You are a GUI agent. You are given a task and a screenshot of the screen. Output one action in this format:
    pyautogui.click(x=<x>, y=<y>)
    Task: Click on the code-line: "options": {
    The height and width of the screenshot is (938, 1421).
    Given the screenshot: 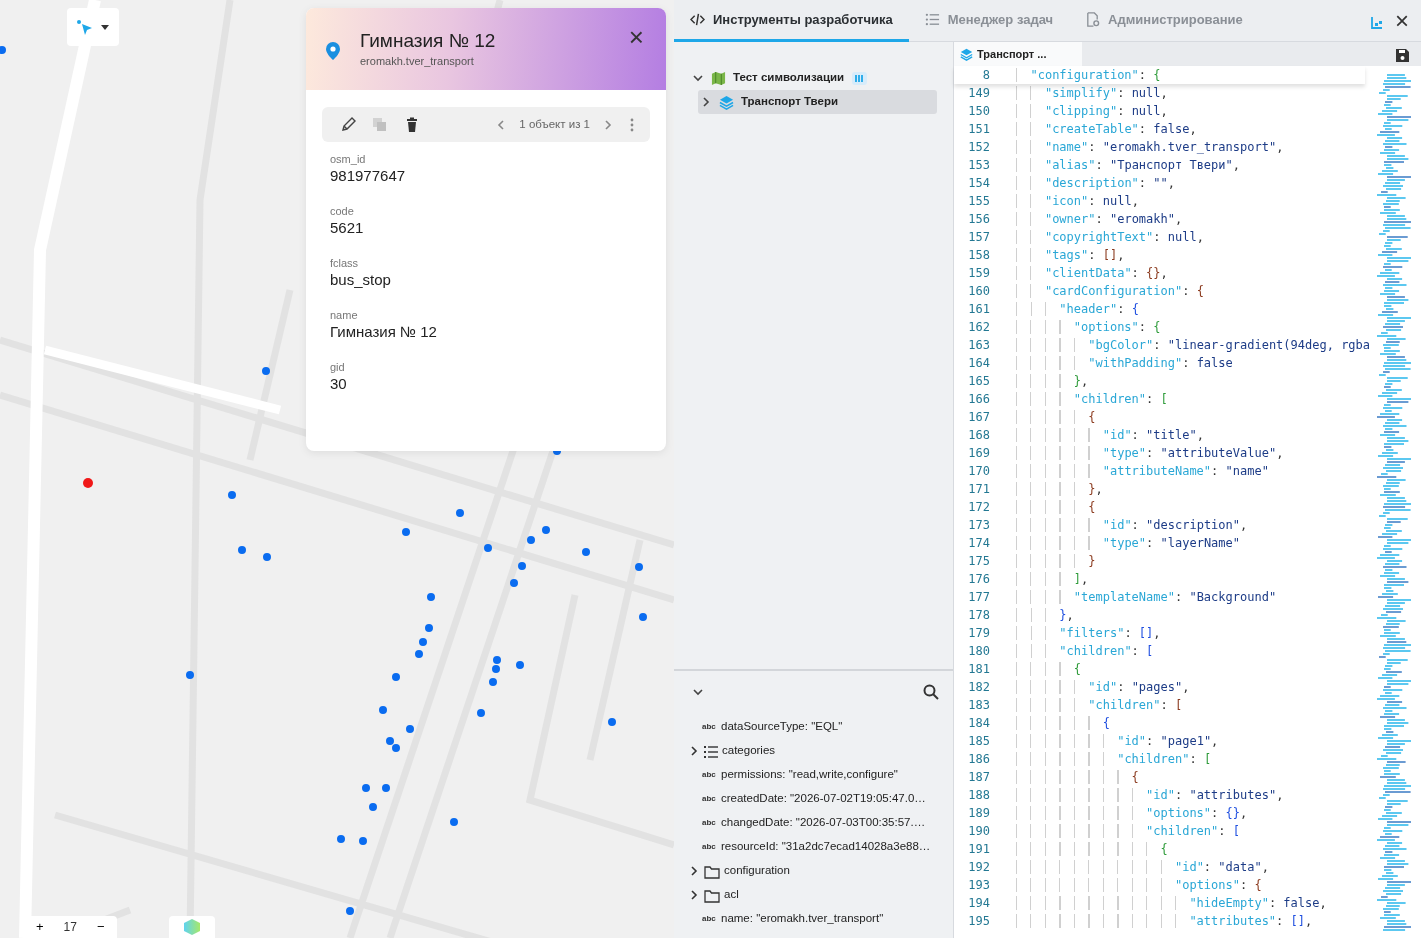 What is the action you would take?
    pyautogui.click(x=1139, y=885)
    